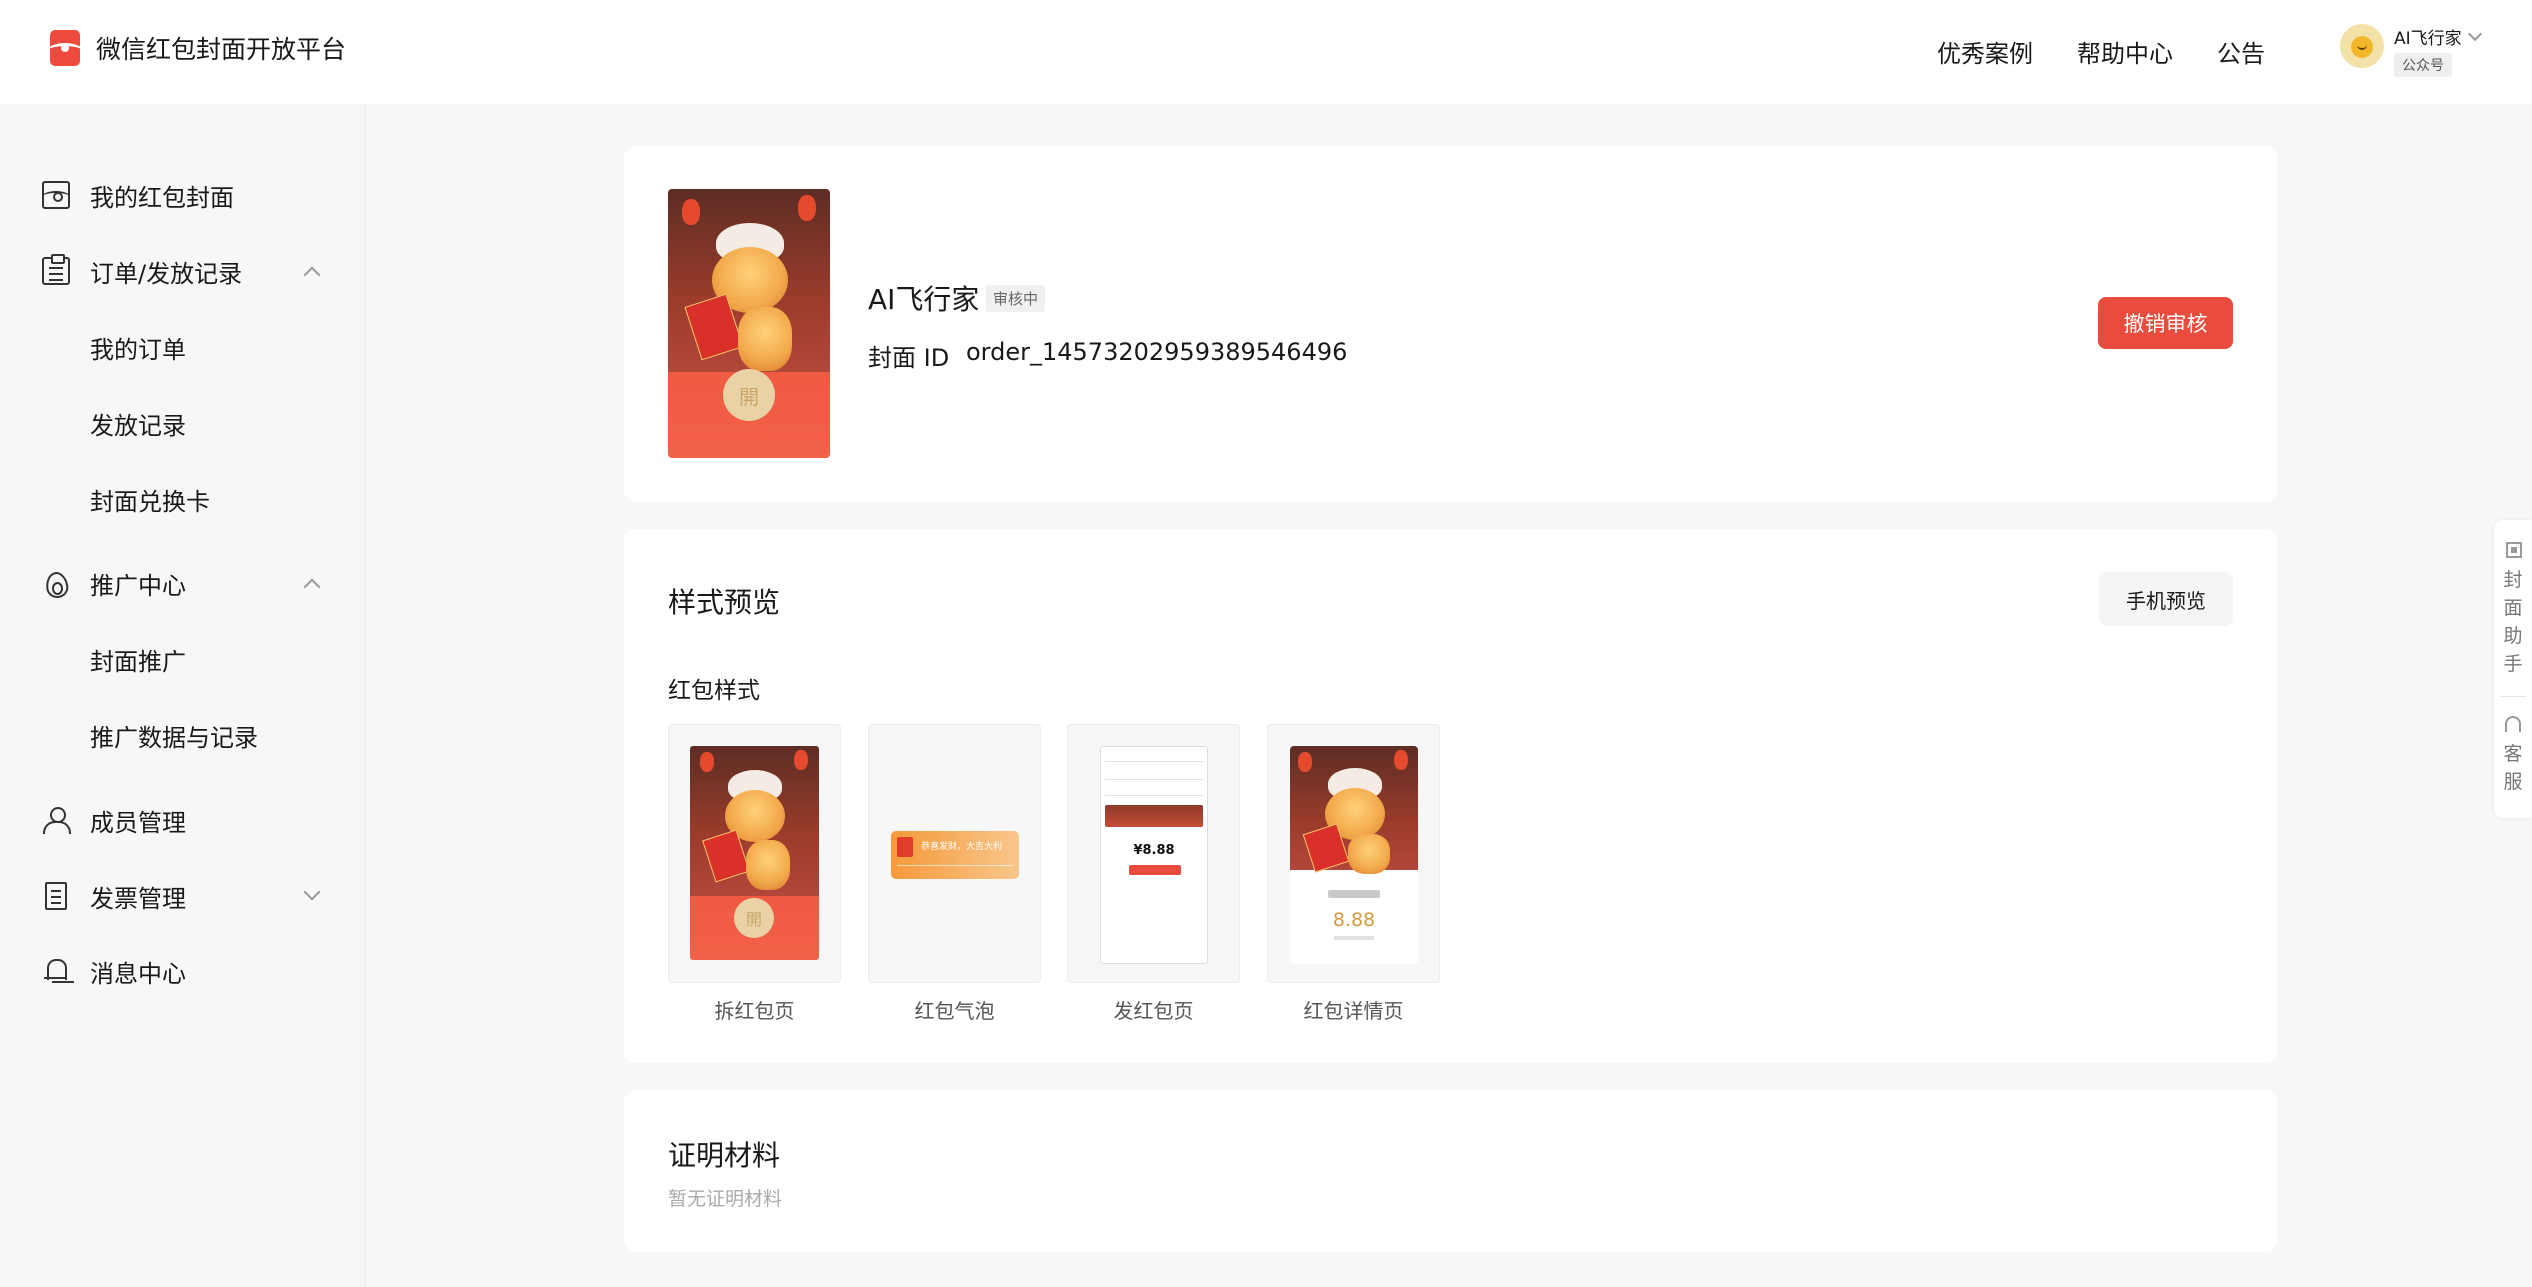 The image size is (2532, 1287). I want to click on sidebar-item-members: 成员管理, so click(182, 820).